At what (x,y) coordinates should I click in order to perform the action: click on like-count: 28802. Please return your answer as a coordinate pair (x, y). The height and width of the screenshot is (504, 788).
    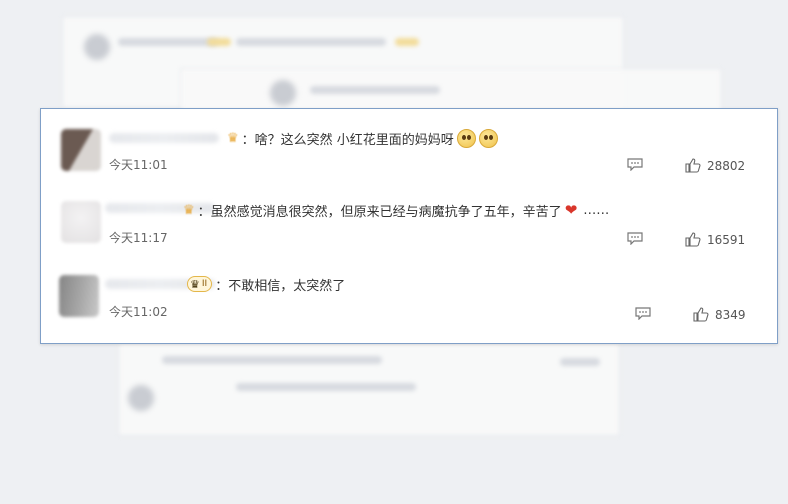
    Looking at the image, I should click on (726, 165).